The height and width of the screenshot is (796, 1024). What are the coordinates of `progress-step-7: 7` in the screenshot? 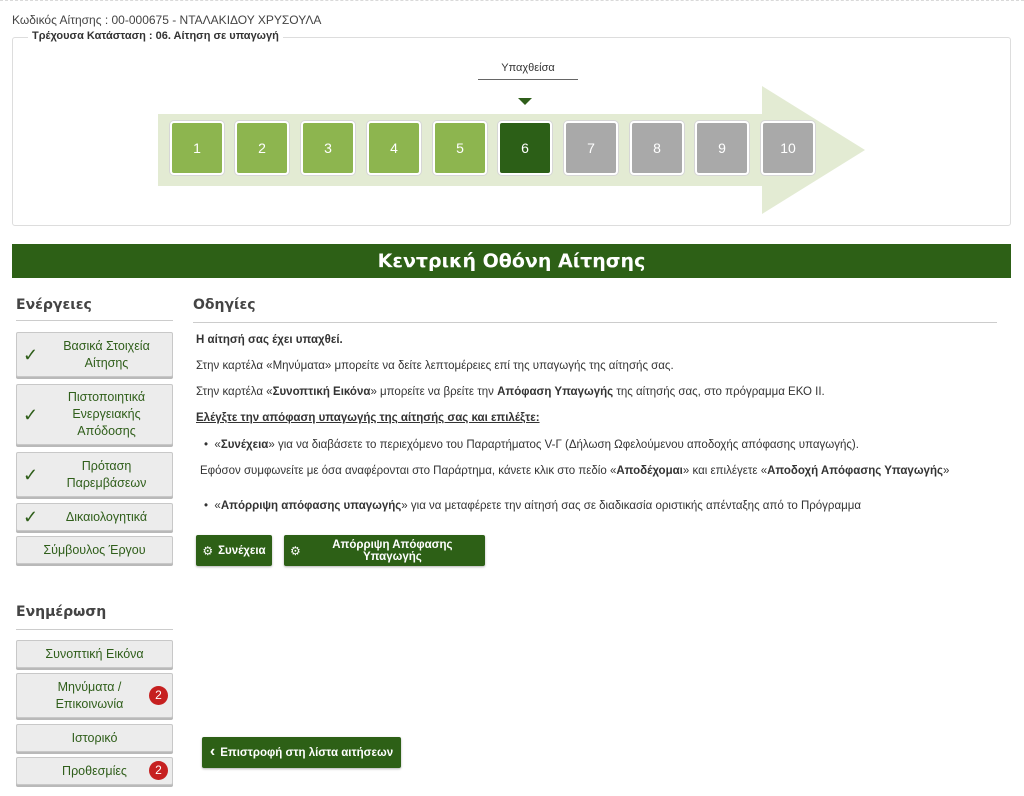 It's located at (591, 148).